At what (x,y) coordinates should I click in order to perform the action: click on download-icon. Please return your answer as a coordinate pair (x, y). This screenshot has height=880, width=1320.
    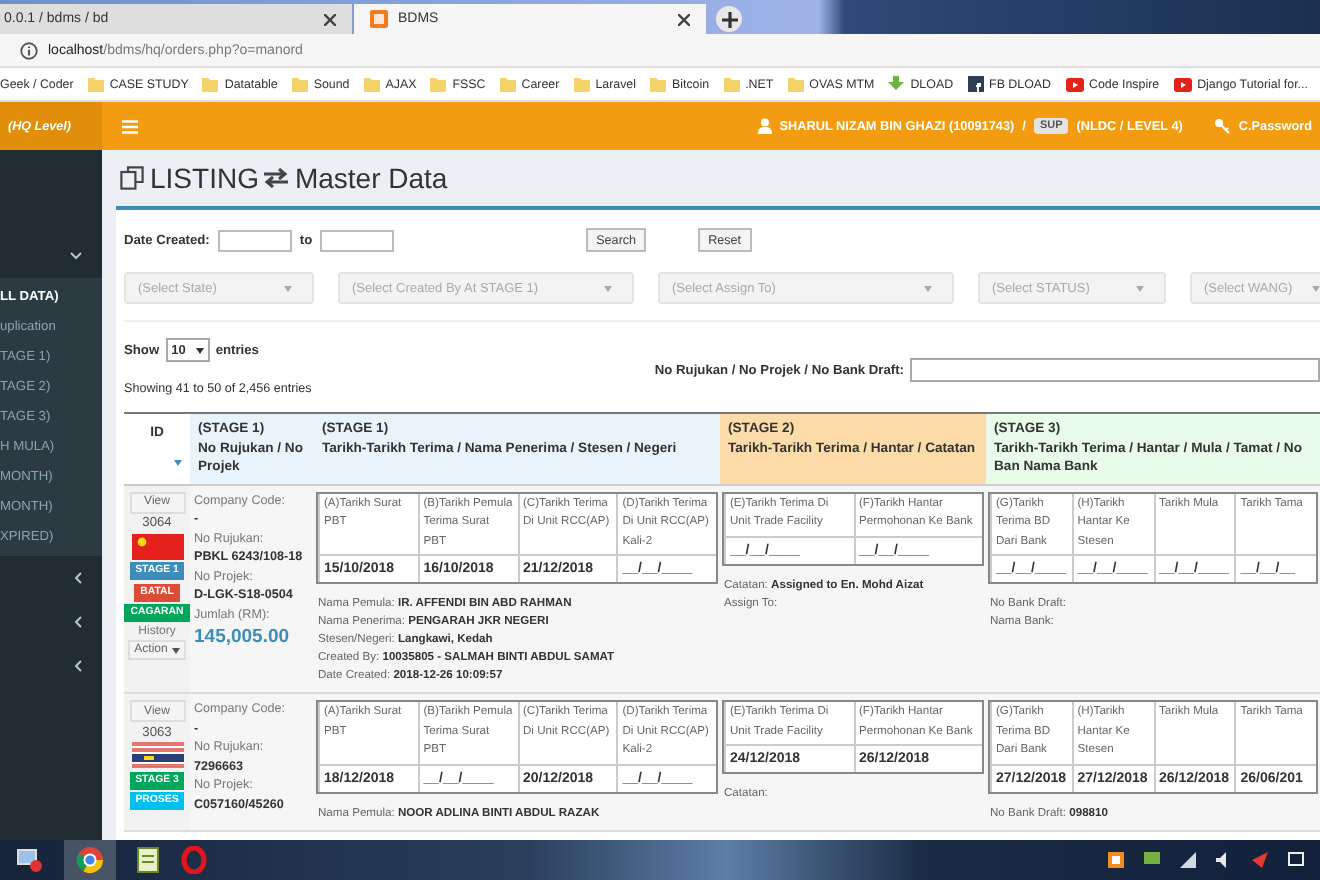
    Looking at the image, I should click on (896, 84).